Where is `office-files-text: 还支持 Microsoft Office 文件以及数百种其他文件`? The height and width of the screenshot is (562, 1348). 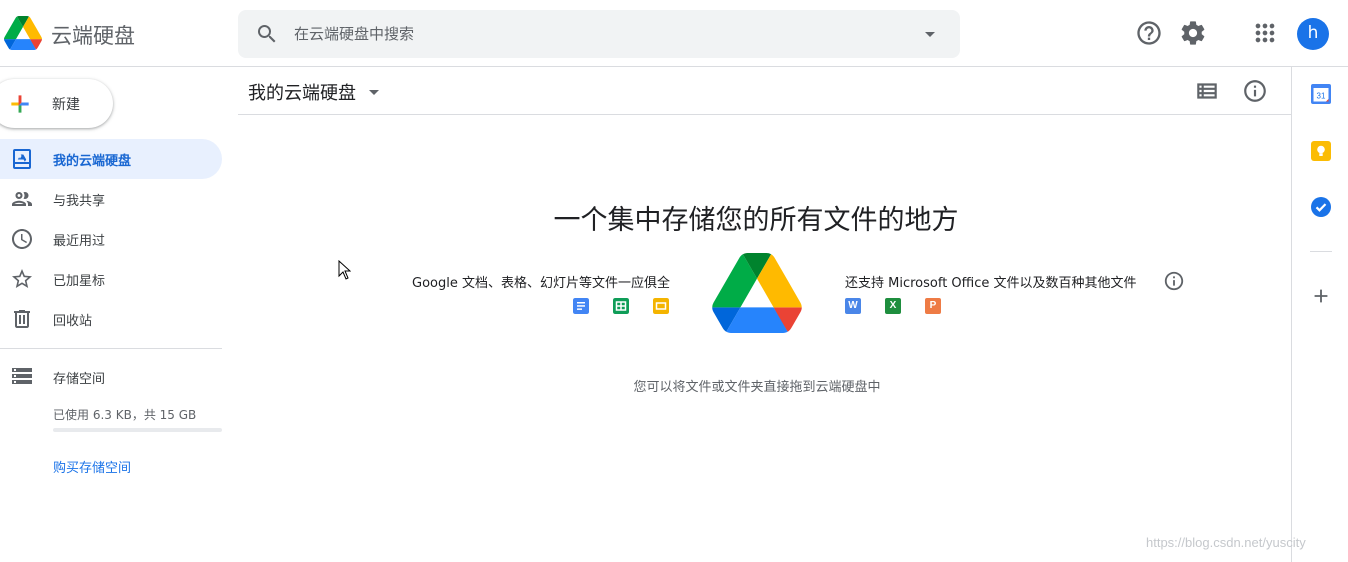
office-files-text: 还支持 Microsoft Office 文件以及数百种其他文件 is located at coordinates (991, 283).